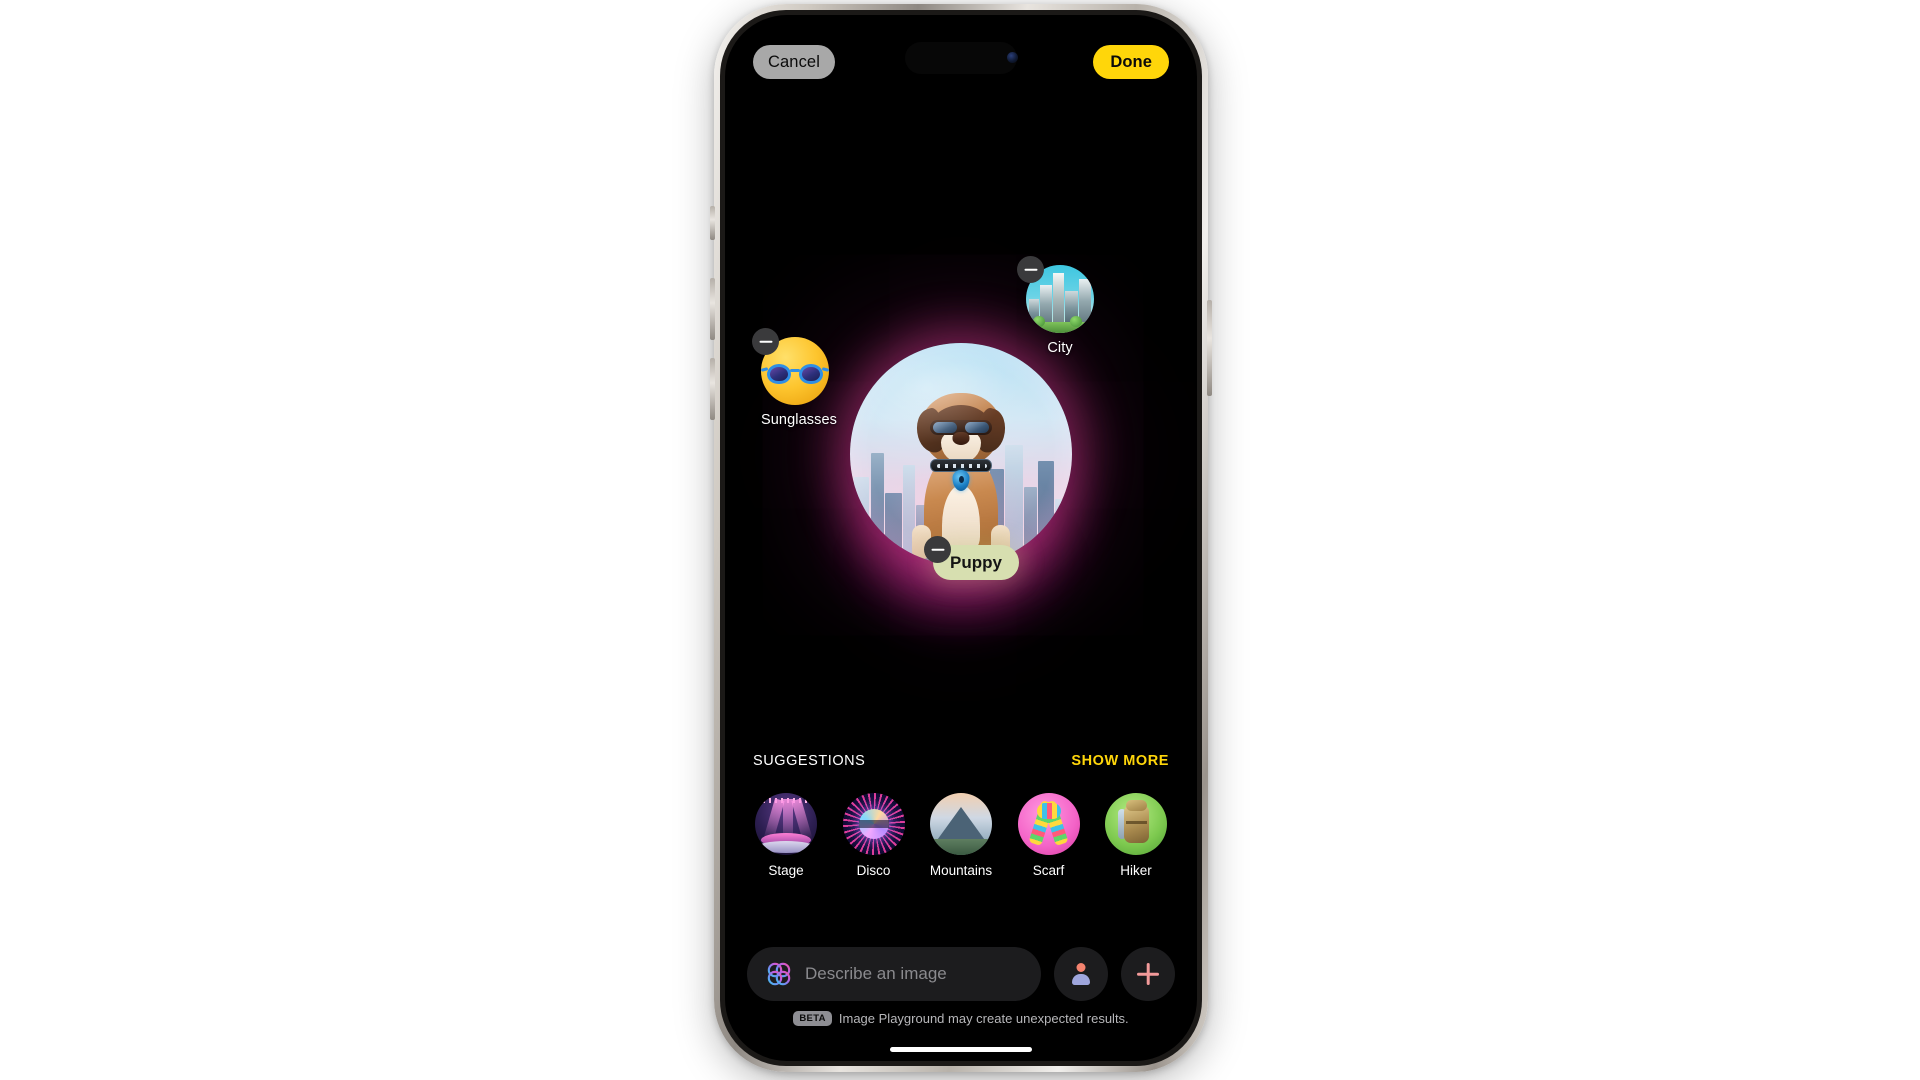 The image size is (1920, 1080). I want to click on suggestions-row: Stage Disco Mountains Scarf Hiker, so click(961, 835).